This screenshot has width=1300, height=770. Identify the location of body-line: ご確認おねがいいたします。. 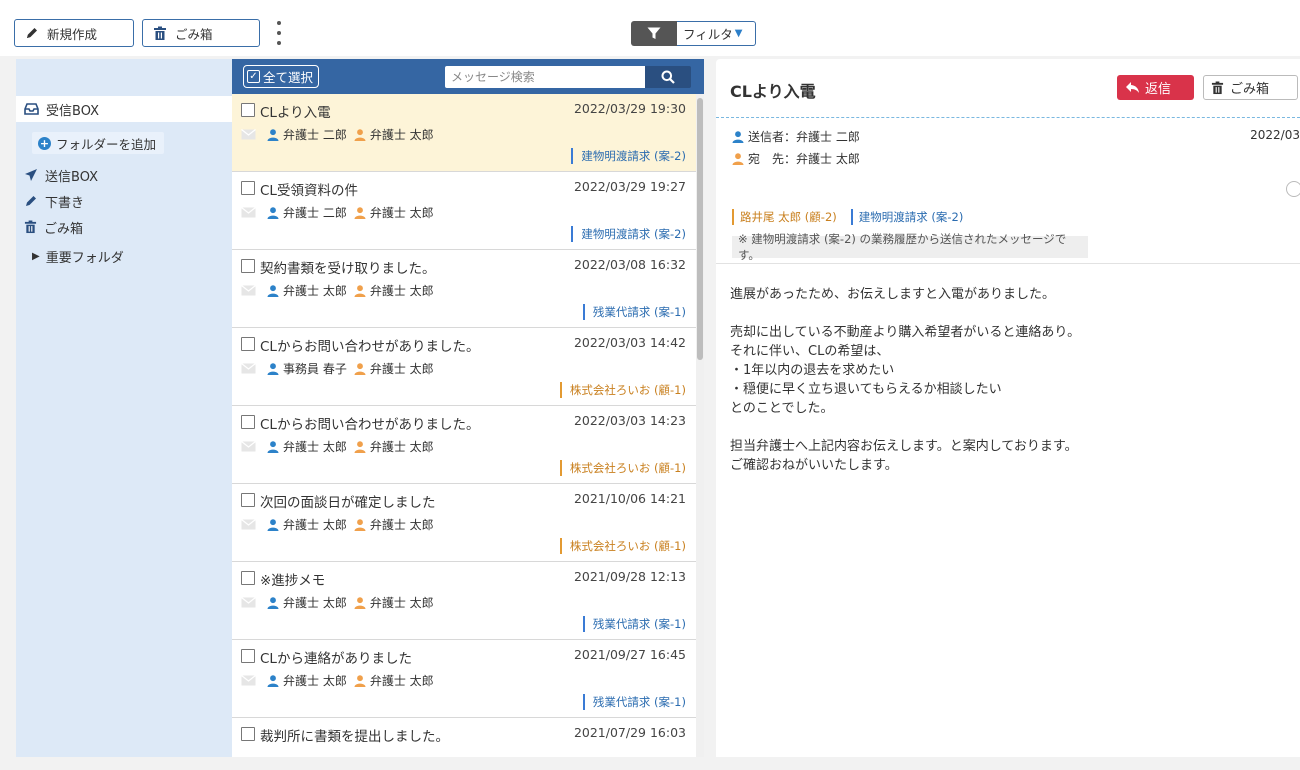
(814, 465).